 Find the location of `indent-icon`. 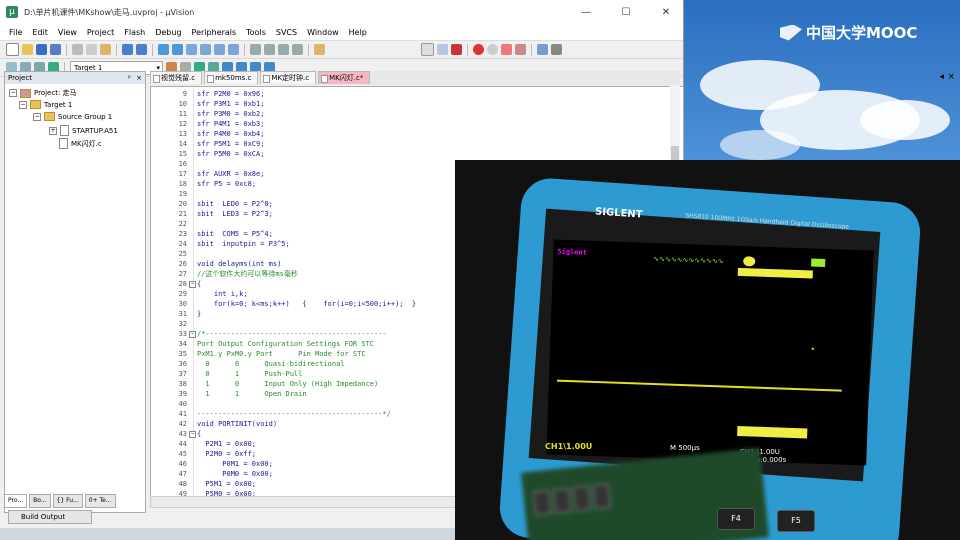

indent-icon is located at coordinates (255, 49).